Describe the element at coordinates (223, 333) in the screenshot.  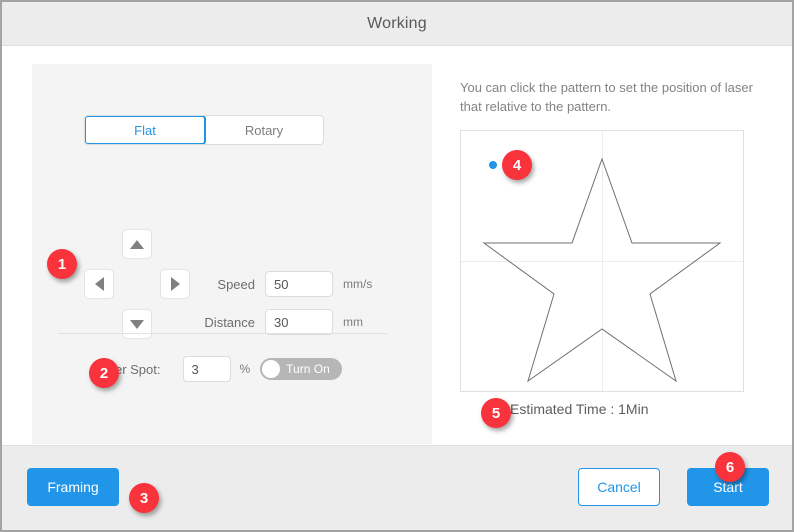
I see `panel-divider` at that location.